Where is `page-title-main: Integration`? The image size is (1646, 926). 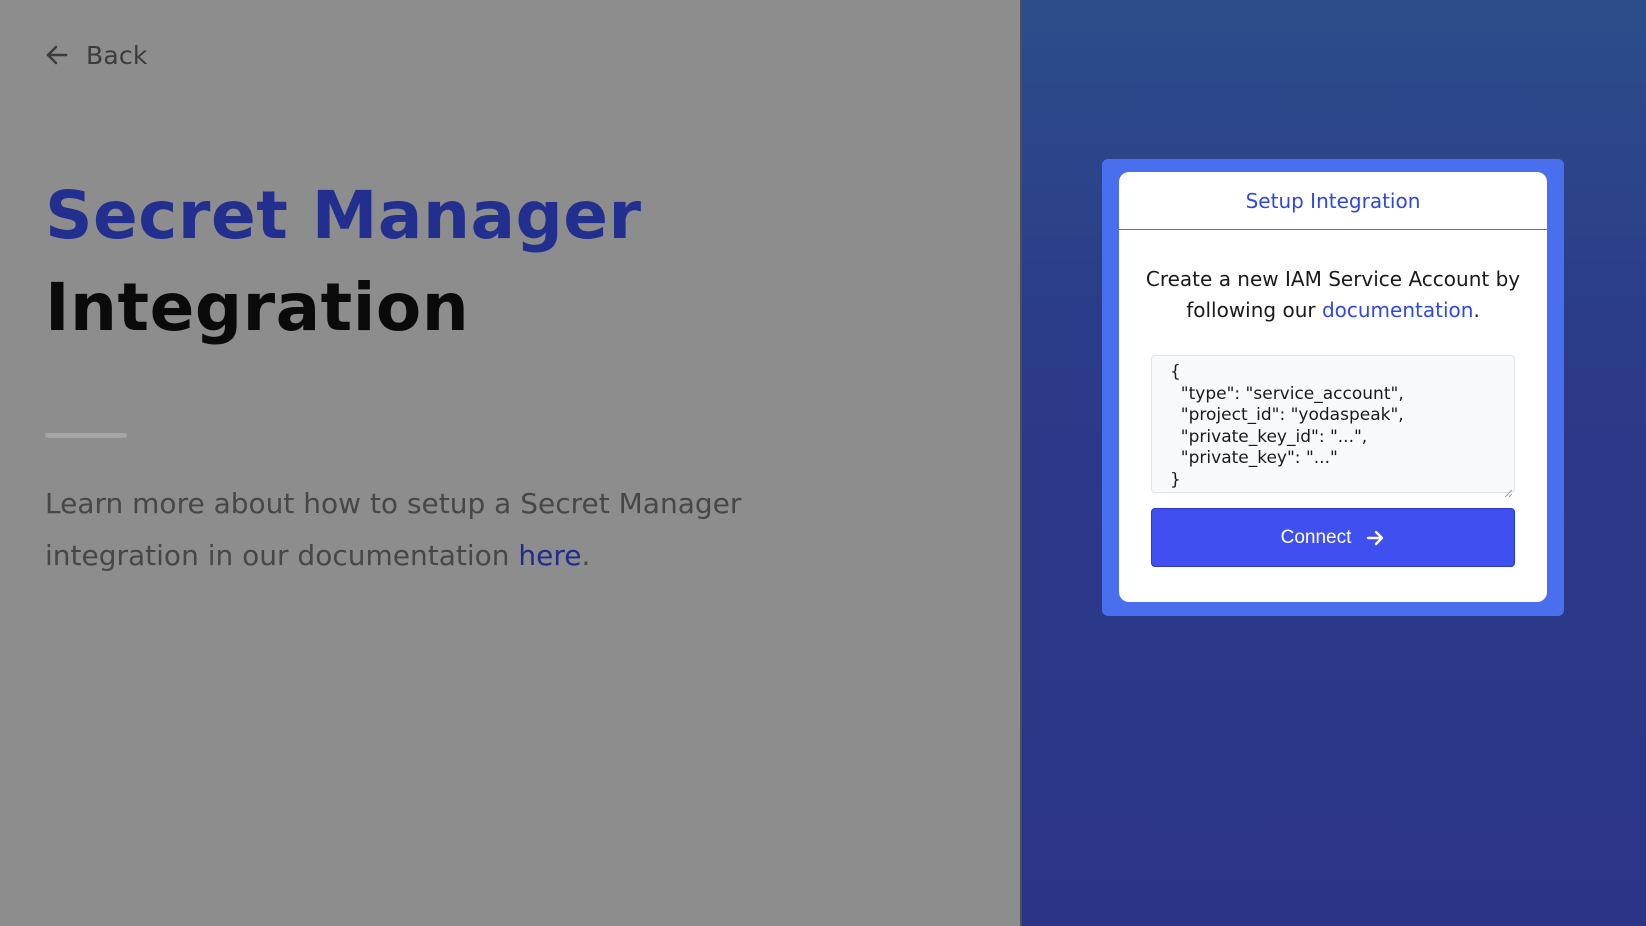 page-title-main: Integration is located at coordinates (257, 307).